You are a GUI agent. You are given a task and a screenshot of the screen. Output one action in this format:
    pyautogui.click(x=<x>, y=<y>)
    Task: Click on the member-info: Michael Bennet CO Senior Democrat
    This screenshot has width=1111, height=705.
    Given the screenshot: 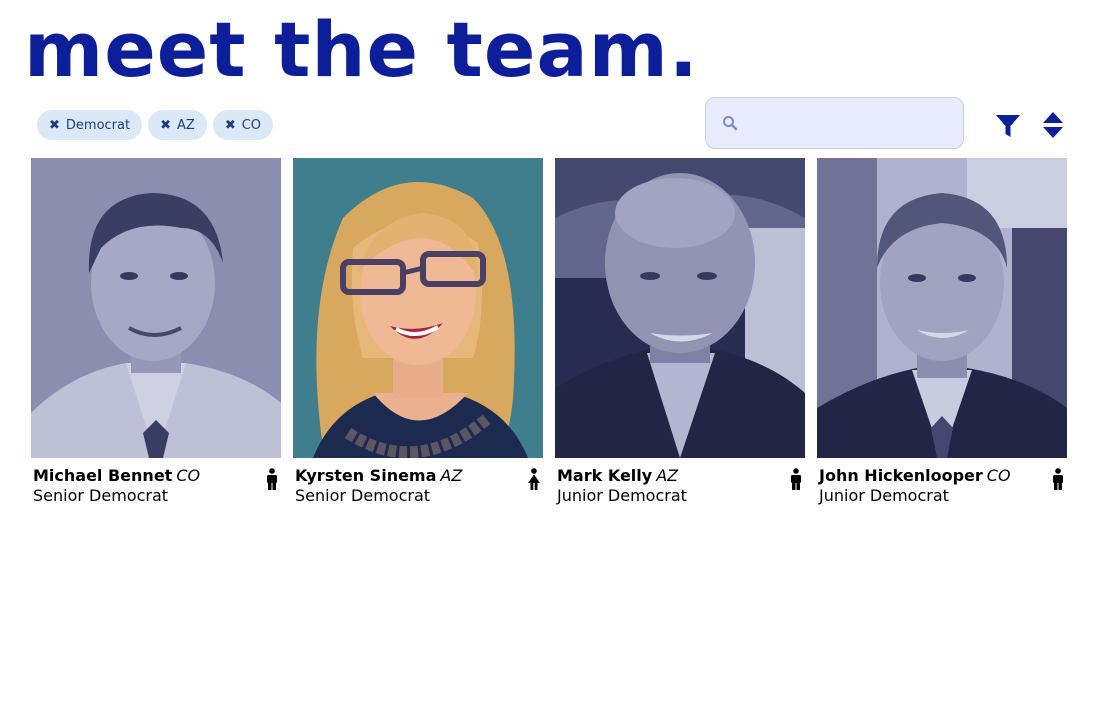 What is the action you would take?
    pyautogui.click(x=156, y=484)
    